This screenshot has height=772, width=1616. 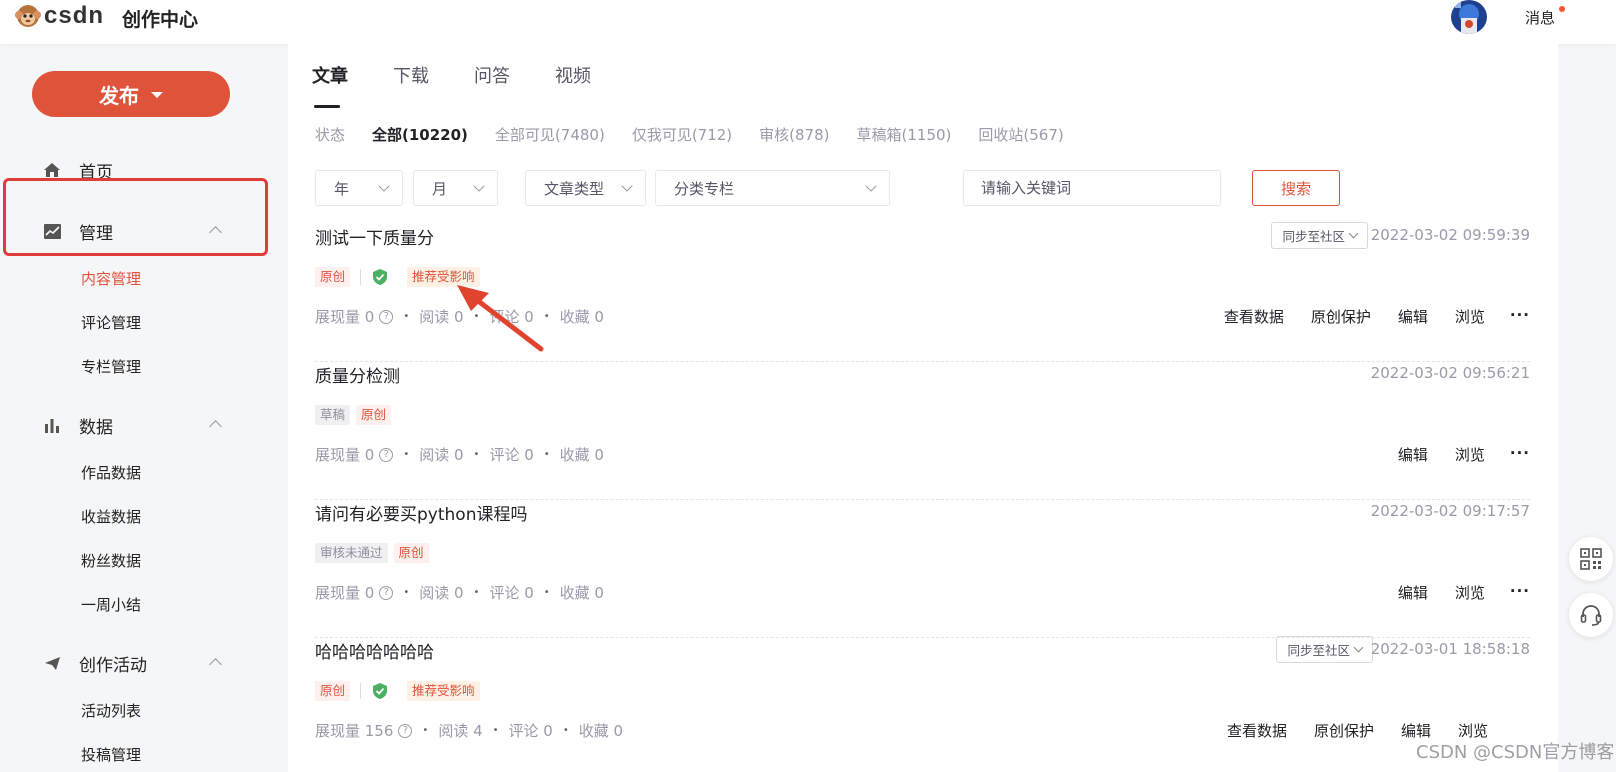 I want to click on tab-videos: 视频, so click(x=573, y=75).